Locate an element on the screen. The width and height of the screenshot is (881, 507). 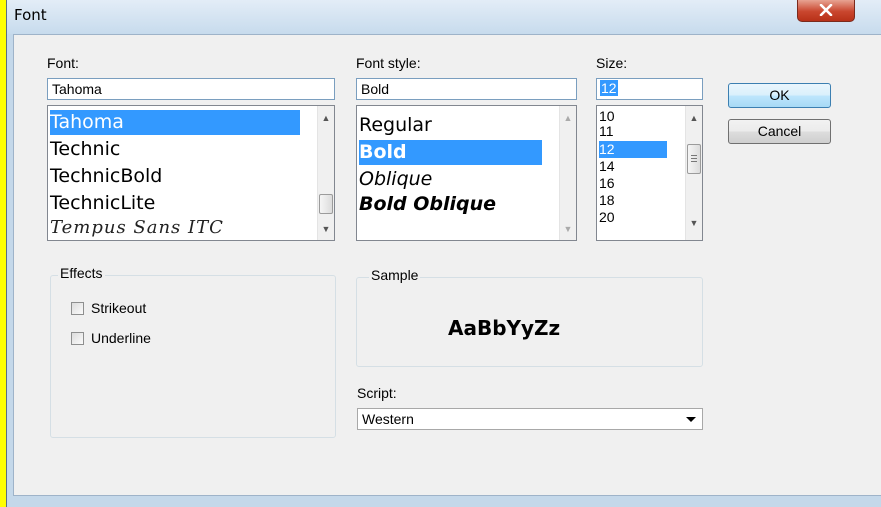
font-label: Font: is located at coordinates (63, 63).